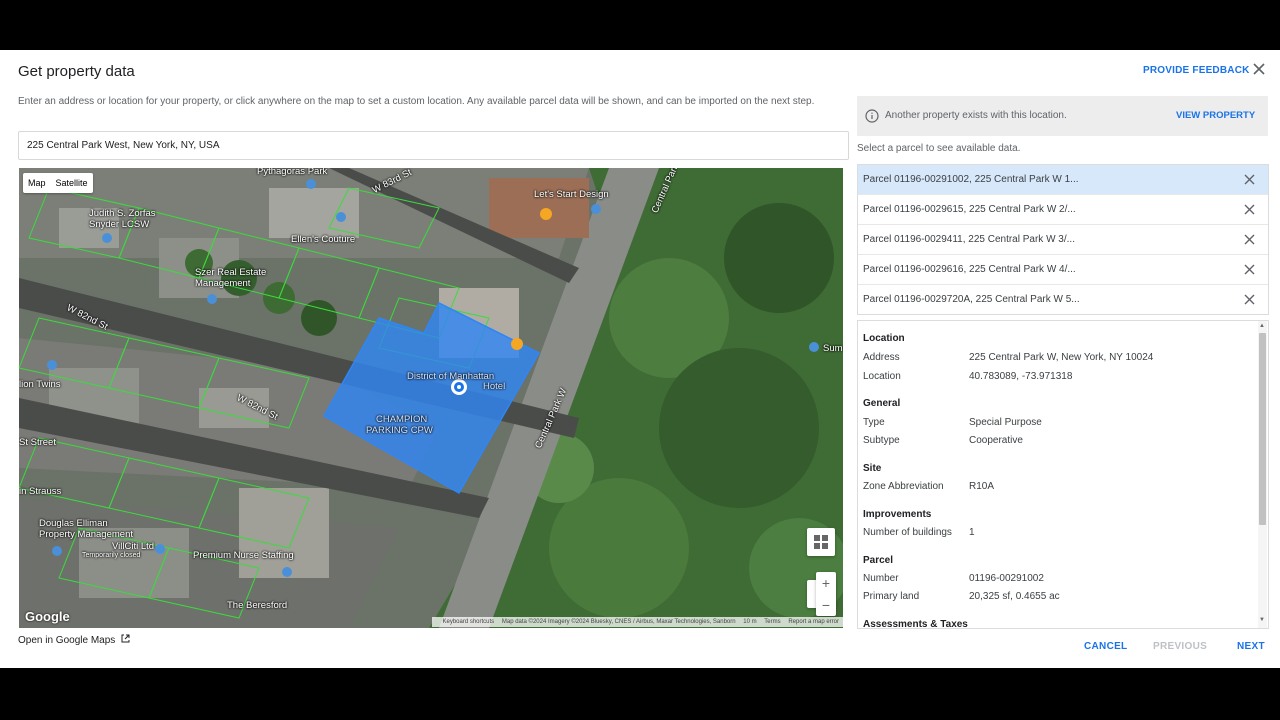  I want to click on map-label: Szer Real Estate, so click(231, 272).